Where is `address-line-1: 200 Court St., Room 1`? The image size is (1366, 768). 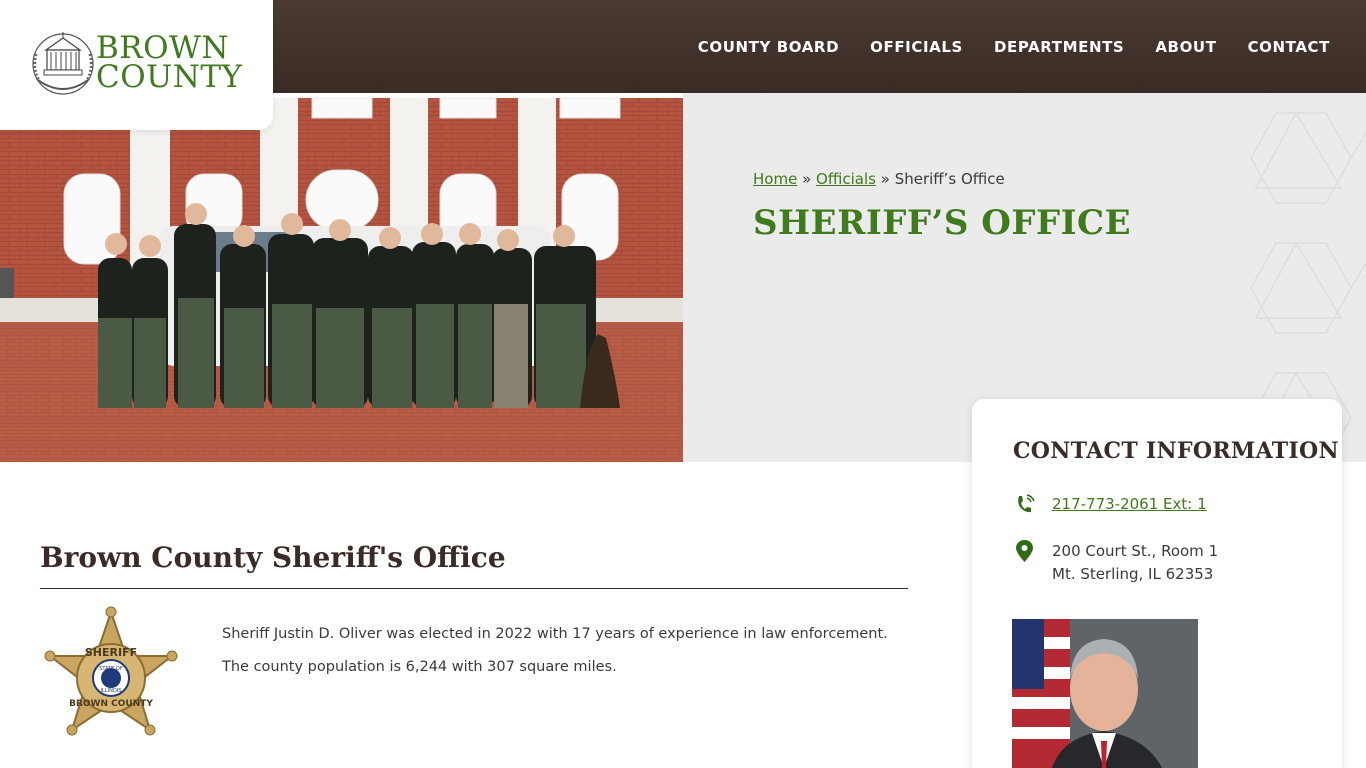 address-line-1: 200 Court St., Room 1 is located at coordinates (1135, 551).